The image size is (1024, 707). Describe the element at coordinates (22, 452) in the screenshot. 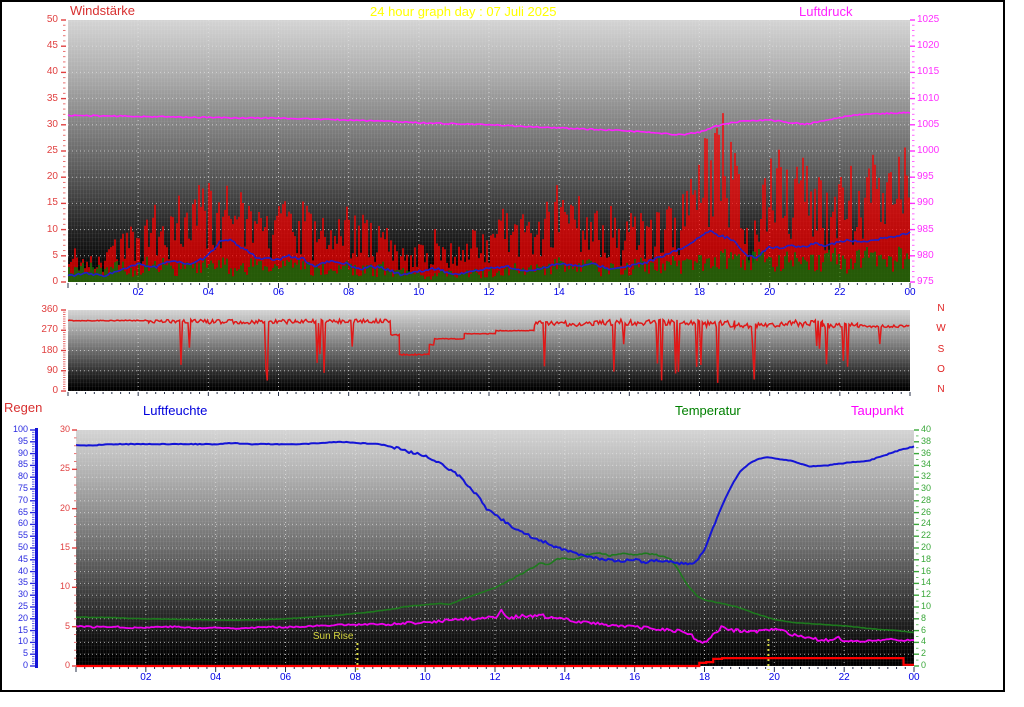

I see `axis-tick-label: 90` at that location.